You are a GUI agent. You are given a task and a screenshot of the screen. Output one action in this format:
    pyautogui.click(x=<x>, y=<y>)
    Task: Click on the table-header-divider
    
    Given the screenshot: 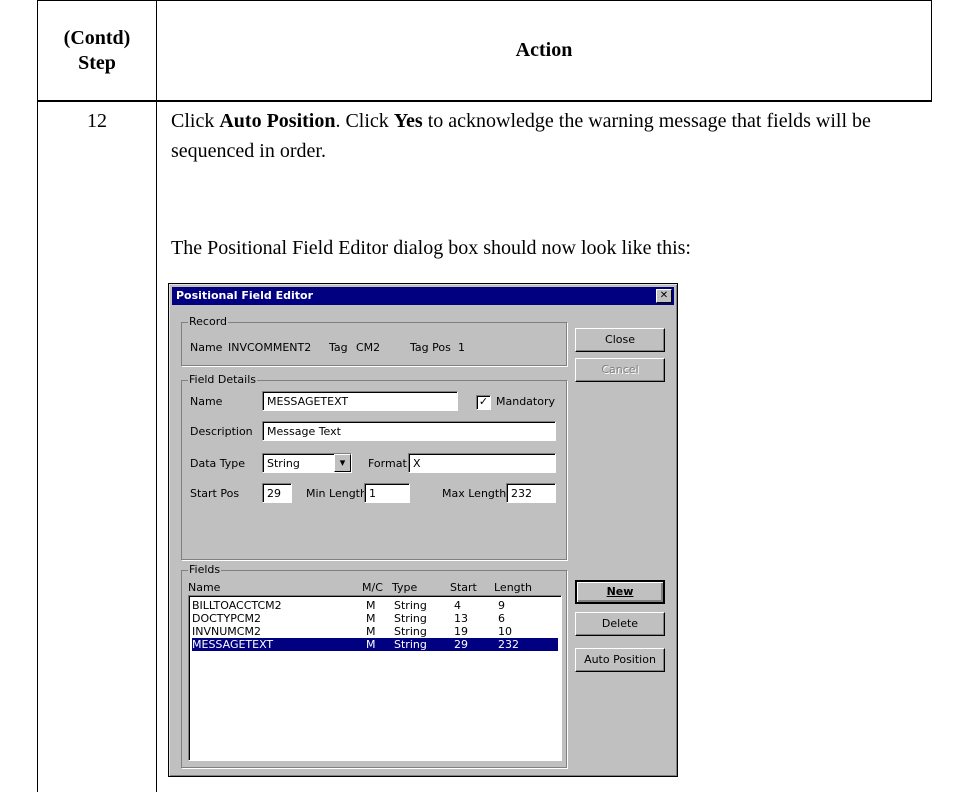 What is the action you would take?
    pyautogui.click(x=484, y=101)
    